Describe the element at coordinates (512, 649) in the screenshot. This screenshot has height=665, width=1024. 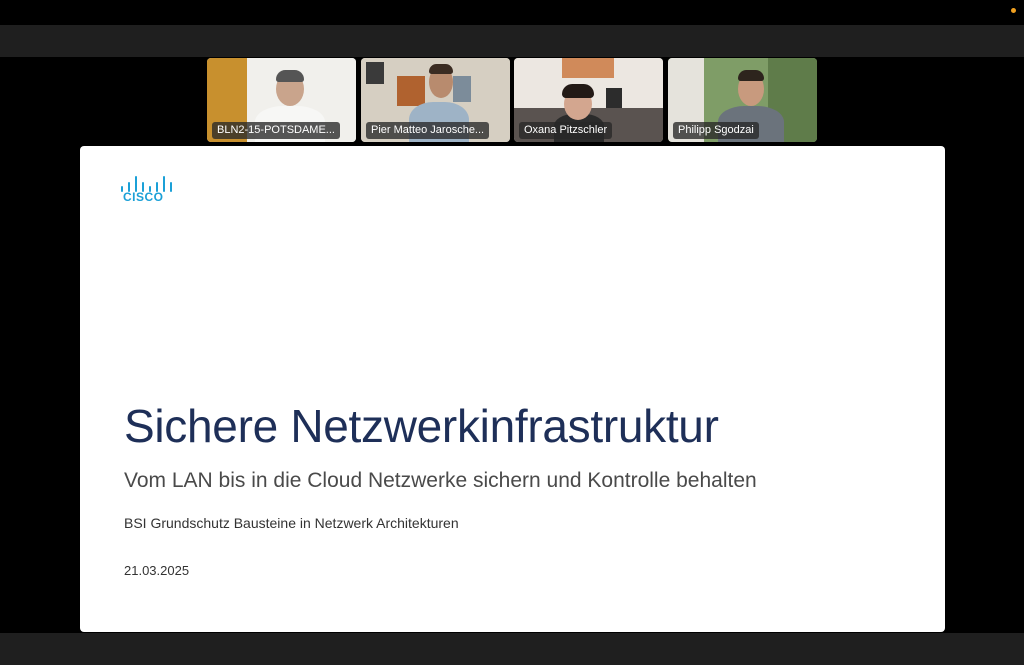
I see `meeting-bottom-bar` at that location.